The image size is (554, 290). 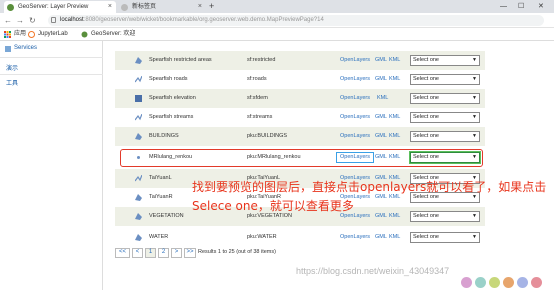 I want to click on layer-name: pku:BUILDINGS, so click(x=267, y=136).